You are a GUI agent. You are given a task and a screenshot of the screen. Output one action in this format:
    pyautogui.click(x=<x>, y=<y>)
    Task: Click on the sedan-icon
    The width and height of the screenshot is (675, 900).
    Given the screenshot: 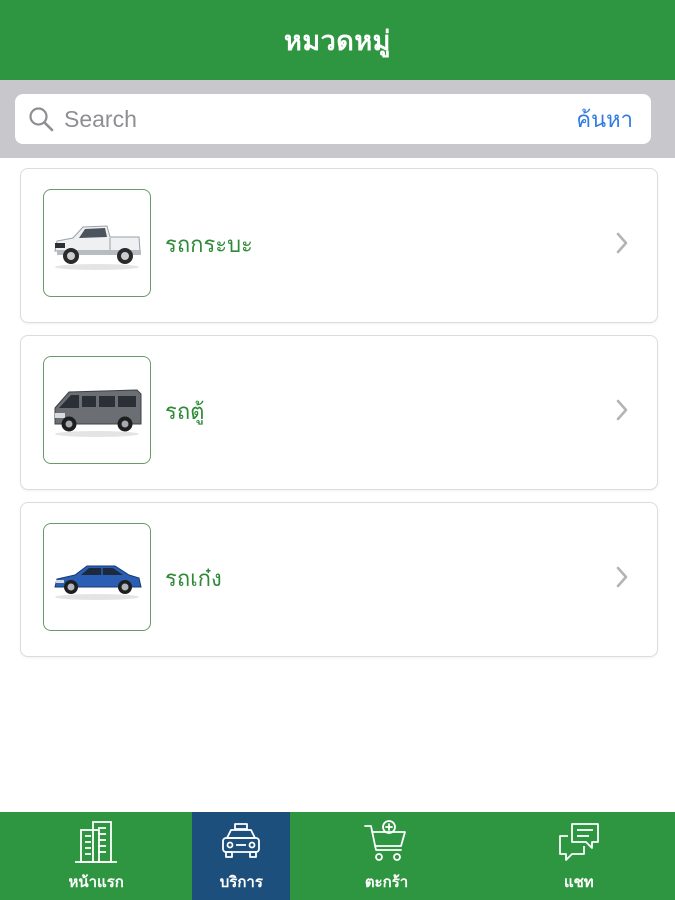 What is the action you would take?
    pyautogui.click(x=98, y=582)
    